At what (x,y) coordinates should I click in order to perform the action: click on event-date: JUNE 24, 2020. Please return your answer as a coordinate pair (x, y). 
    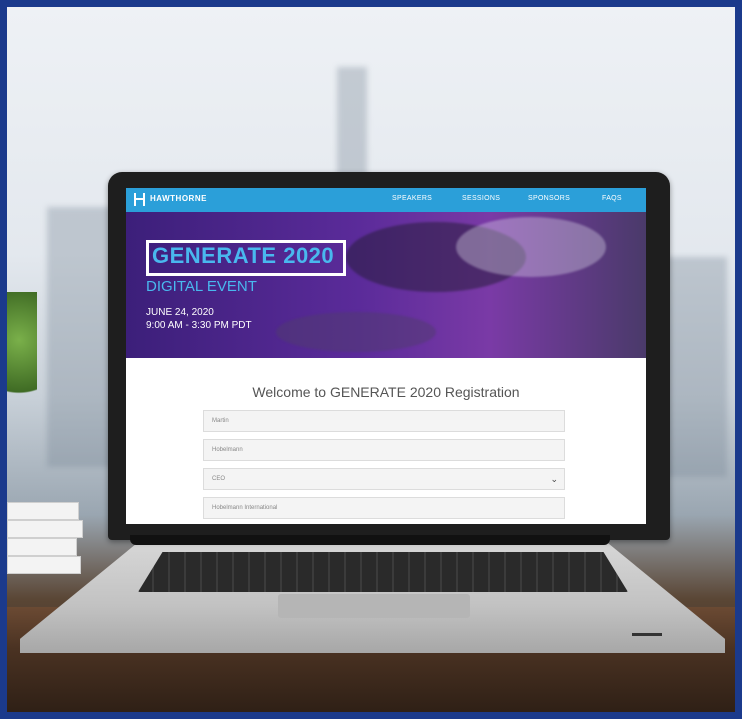
    Looking at the image, I should click on (180, 312).